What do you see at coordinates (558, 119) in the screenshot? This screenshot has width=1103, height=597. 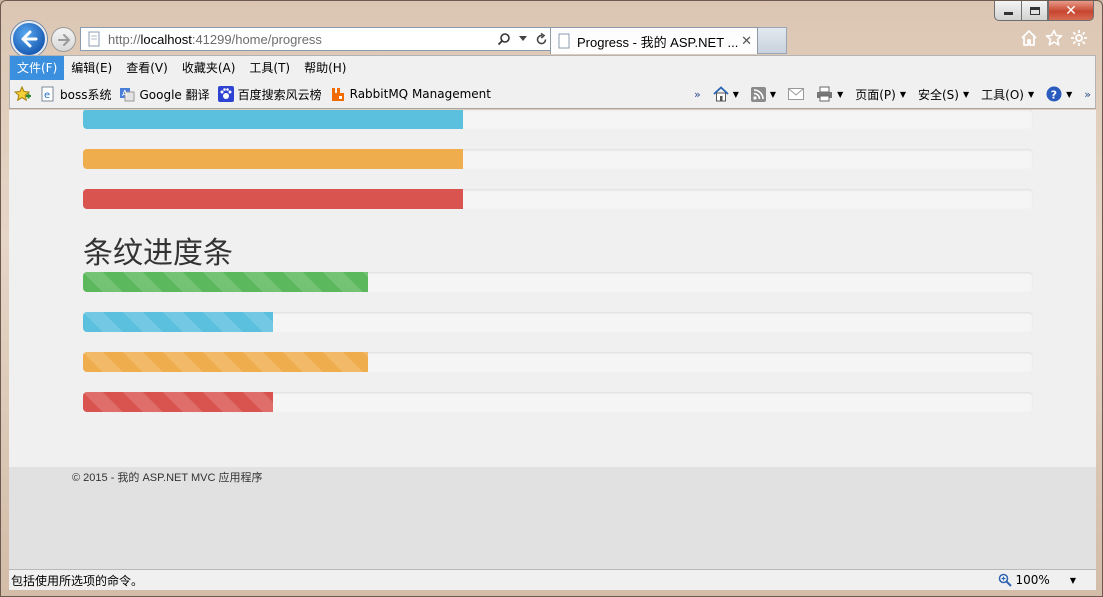 I see `progress-bar-info` at bounding box center [558, 119].